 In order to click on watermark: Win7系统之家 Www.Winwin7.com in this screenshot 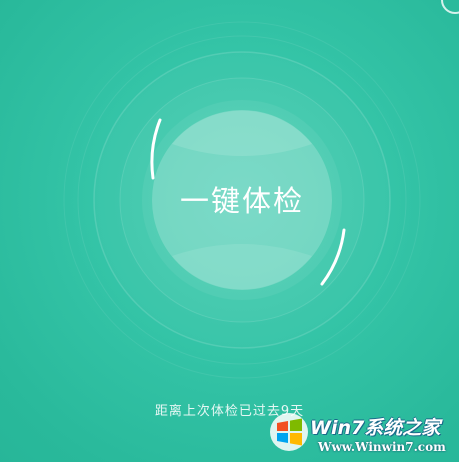, I will do `click(363, 434)`.